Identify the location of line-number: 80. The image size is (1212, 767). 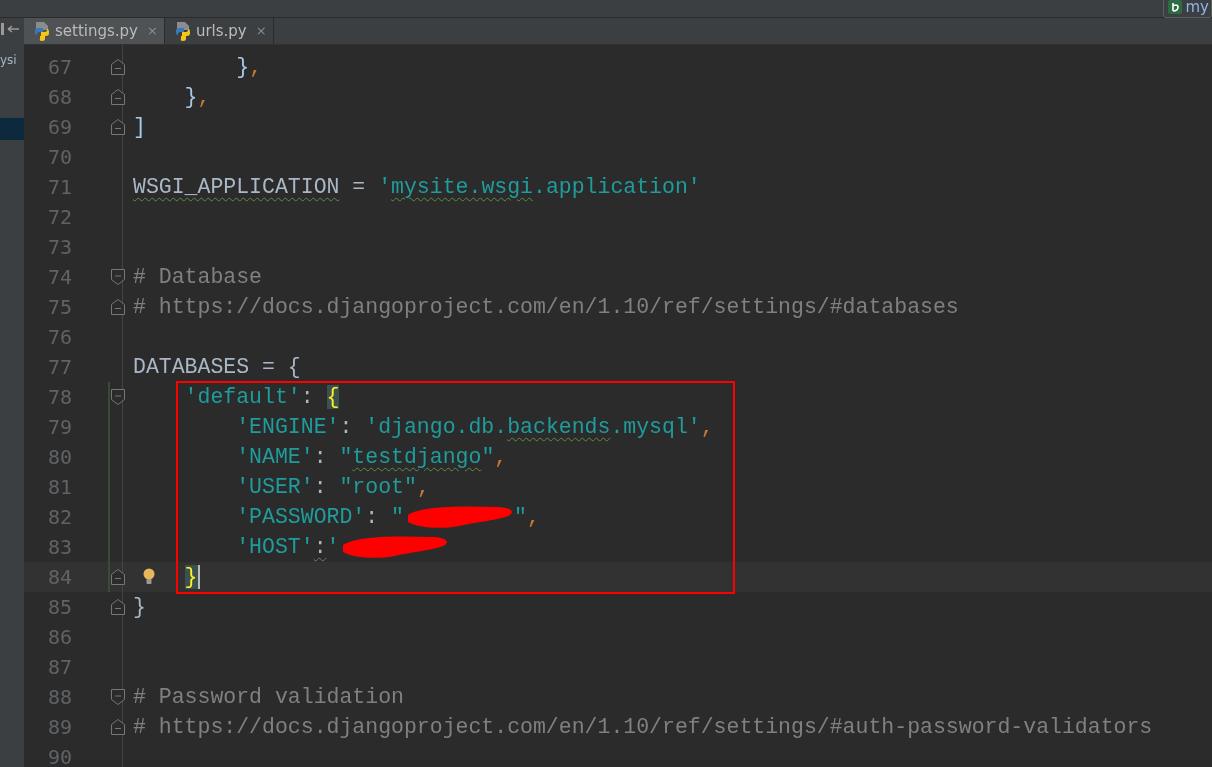
(59, 457).